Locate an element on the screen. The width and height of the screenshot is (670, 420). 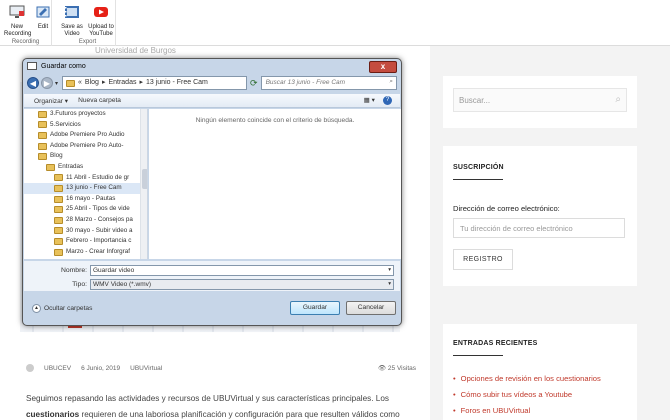
scroll-thumb is located at coordinates (144, 179).